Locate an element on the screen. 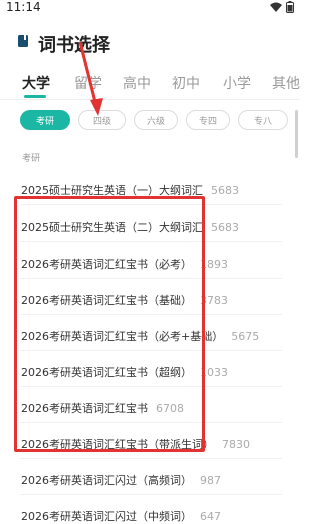 Image resolution: width=320 pixels, height=524 pixels. battery-icon is located at coordinates (290, 7).